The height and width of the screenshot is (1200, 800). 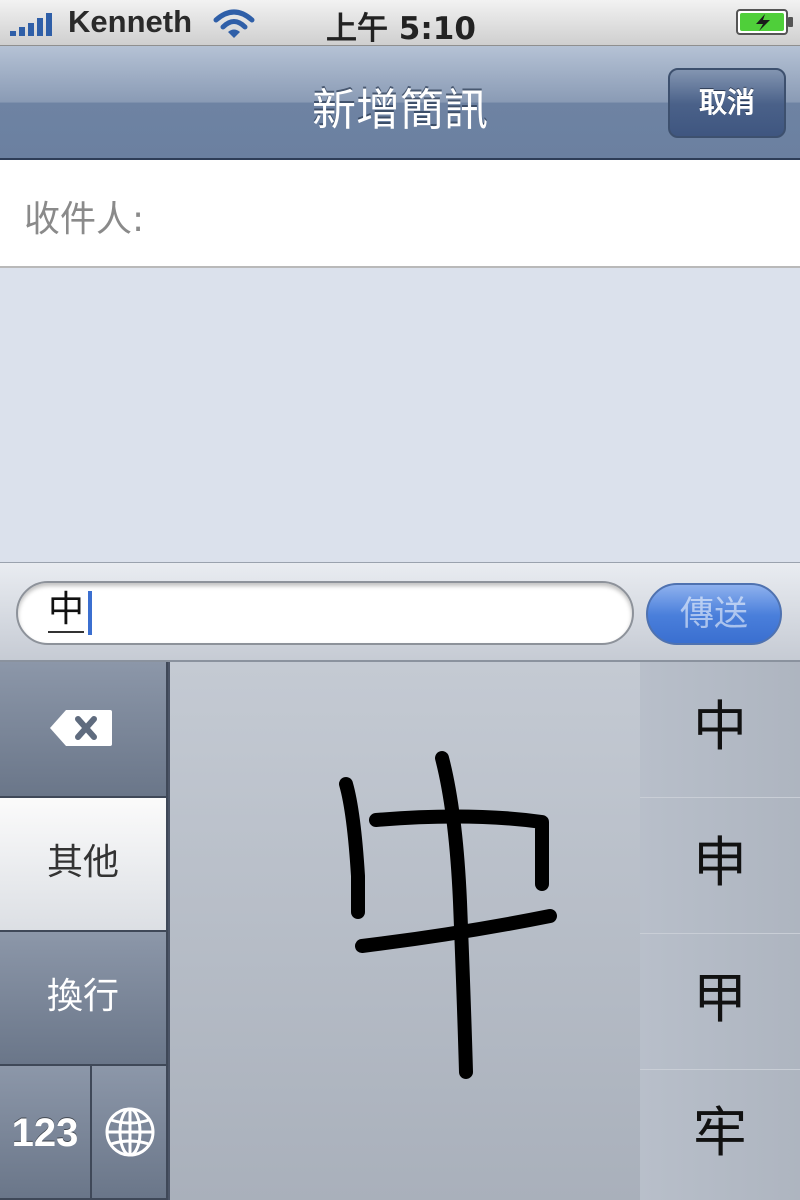 What do you see at coordinates (720, 1134) in the screenshot?
I see `candidate-item: 牢` at bounding box center [720, 1134].